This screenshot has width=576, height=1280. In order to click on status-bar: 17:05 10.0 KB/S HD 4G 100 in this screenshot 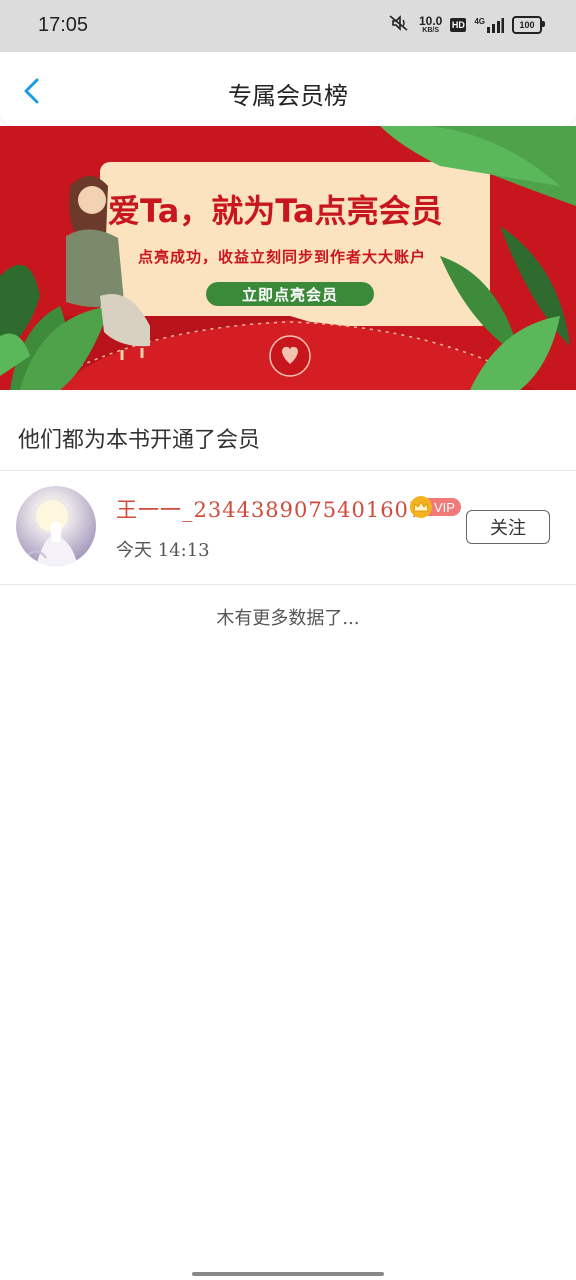, I will do `click(288, 26)`.